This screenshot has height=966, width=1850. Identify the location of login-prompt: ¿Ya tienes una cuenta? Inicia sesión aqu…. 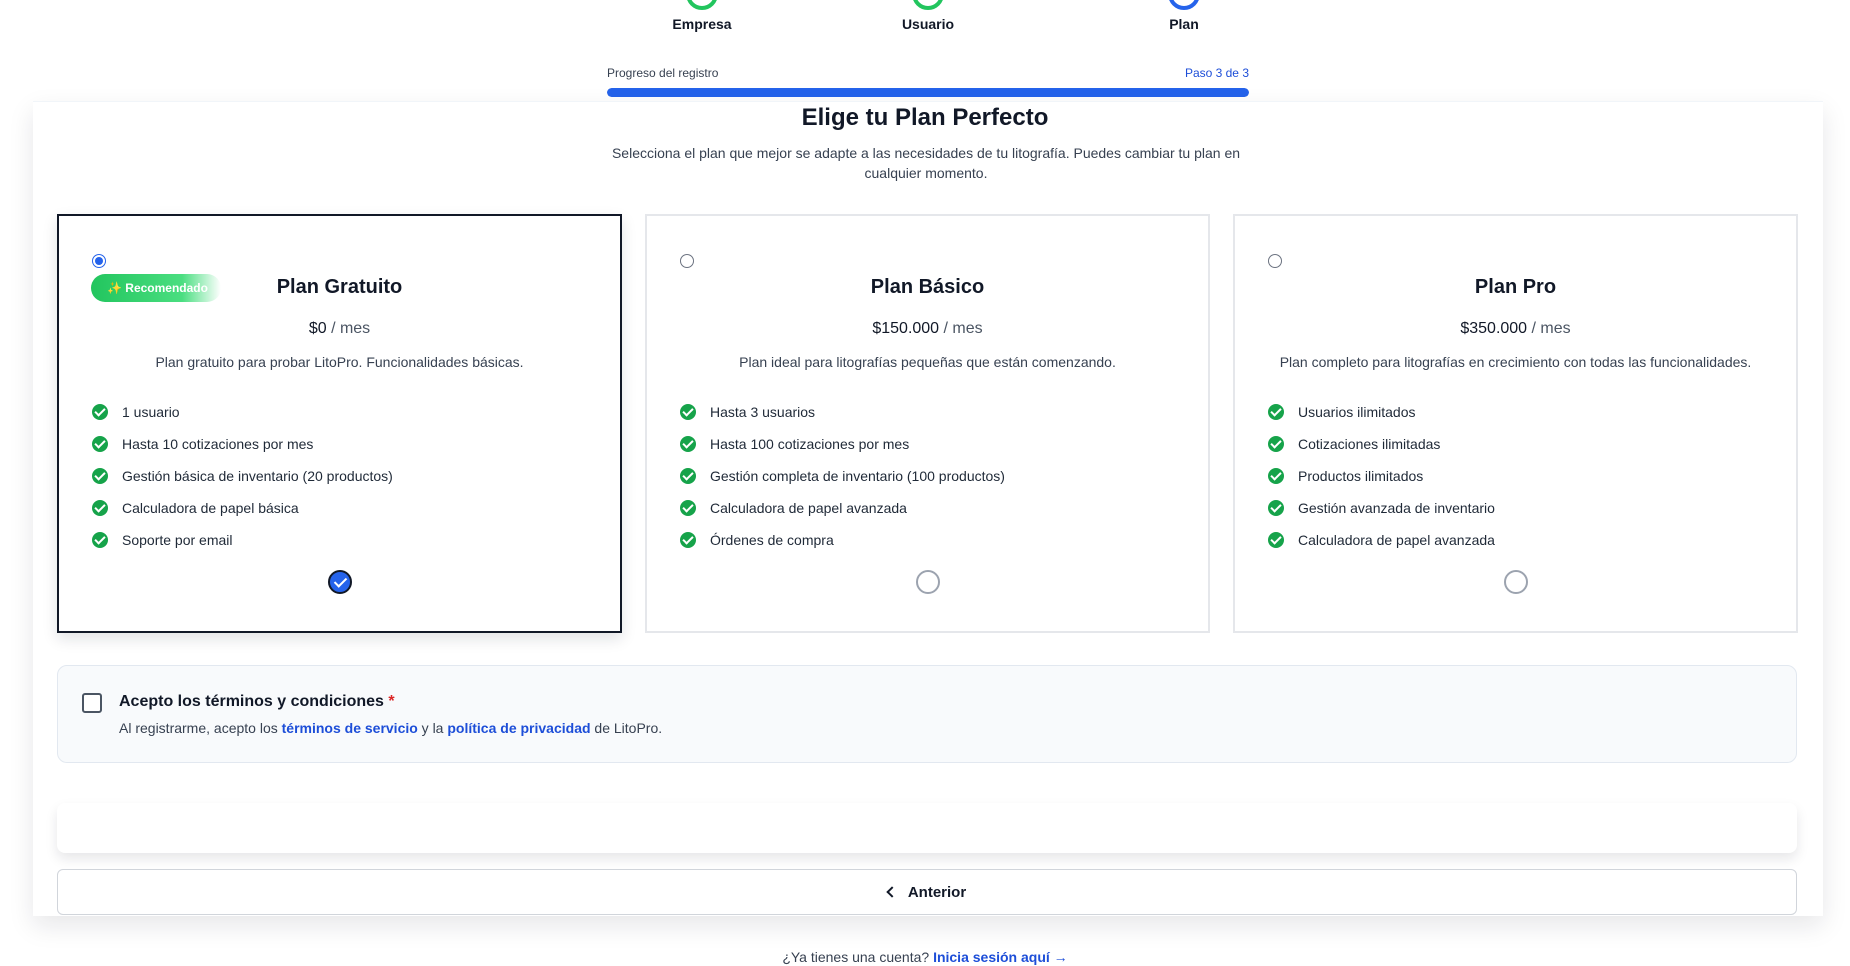
(925, 957).